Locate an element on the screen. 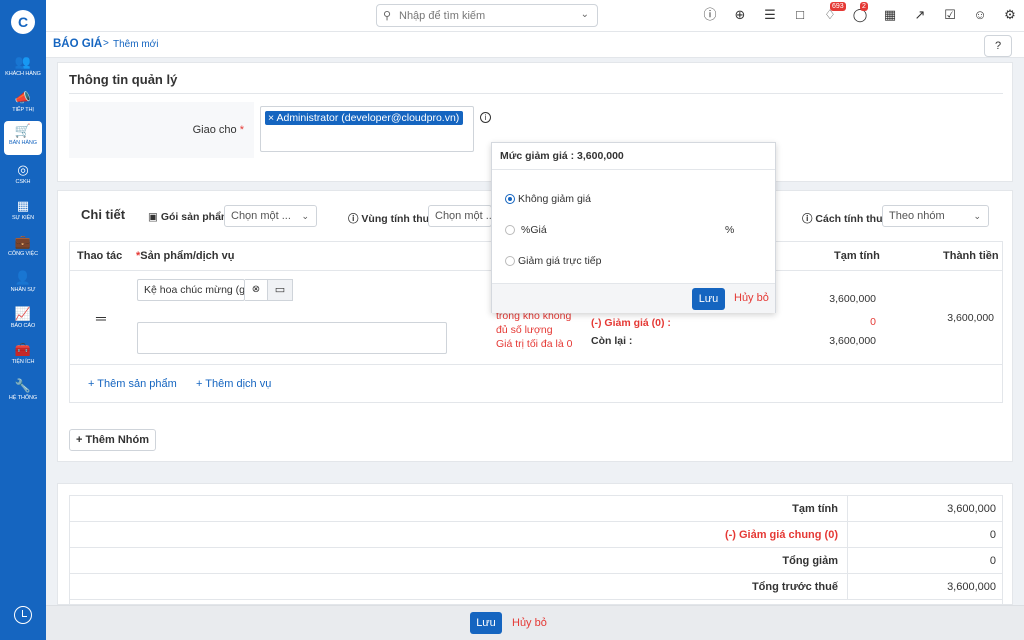 The height and width of the screenshot is (640, 1024). sidebar-item-label: Nhân sự is located at coordinates (23, 290).